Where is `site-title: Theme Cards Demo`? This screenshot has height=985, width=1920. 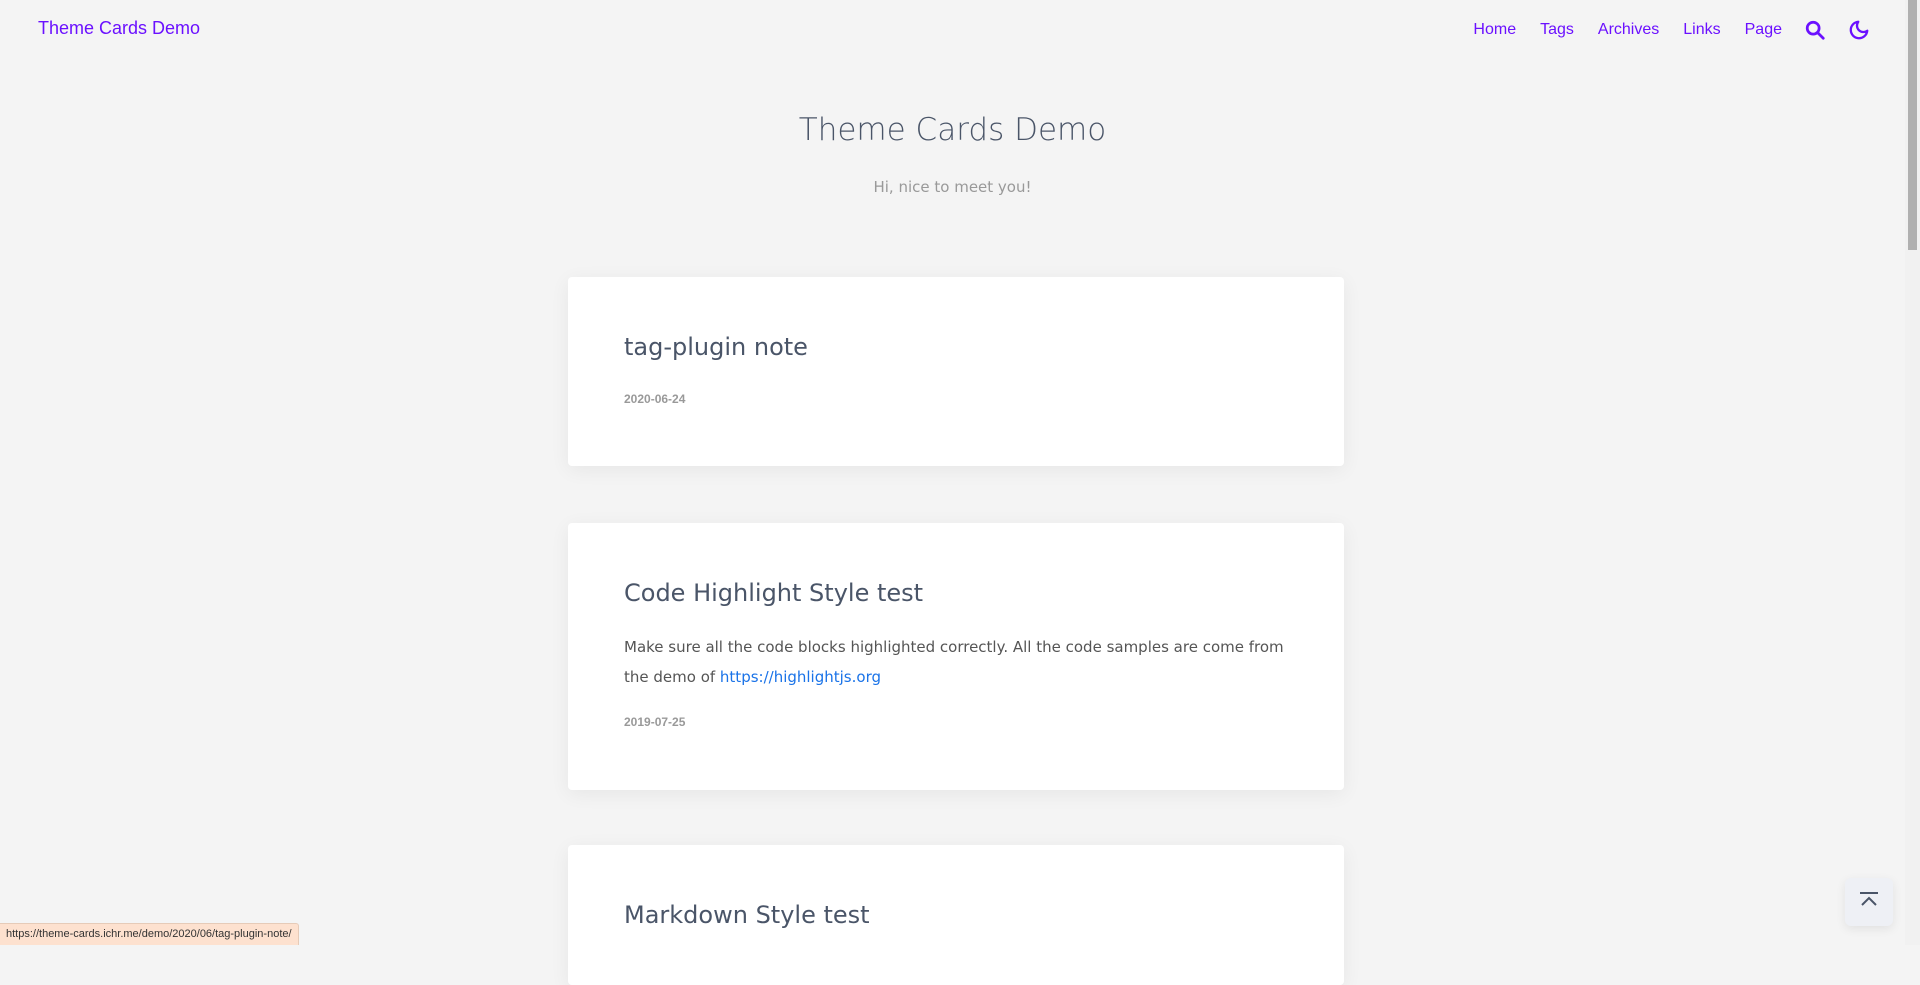
site-title: Theme Cards Demo is located at coordinates (952, 130).